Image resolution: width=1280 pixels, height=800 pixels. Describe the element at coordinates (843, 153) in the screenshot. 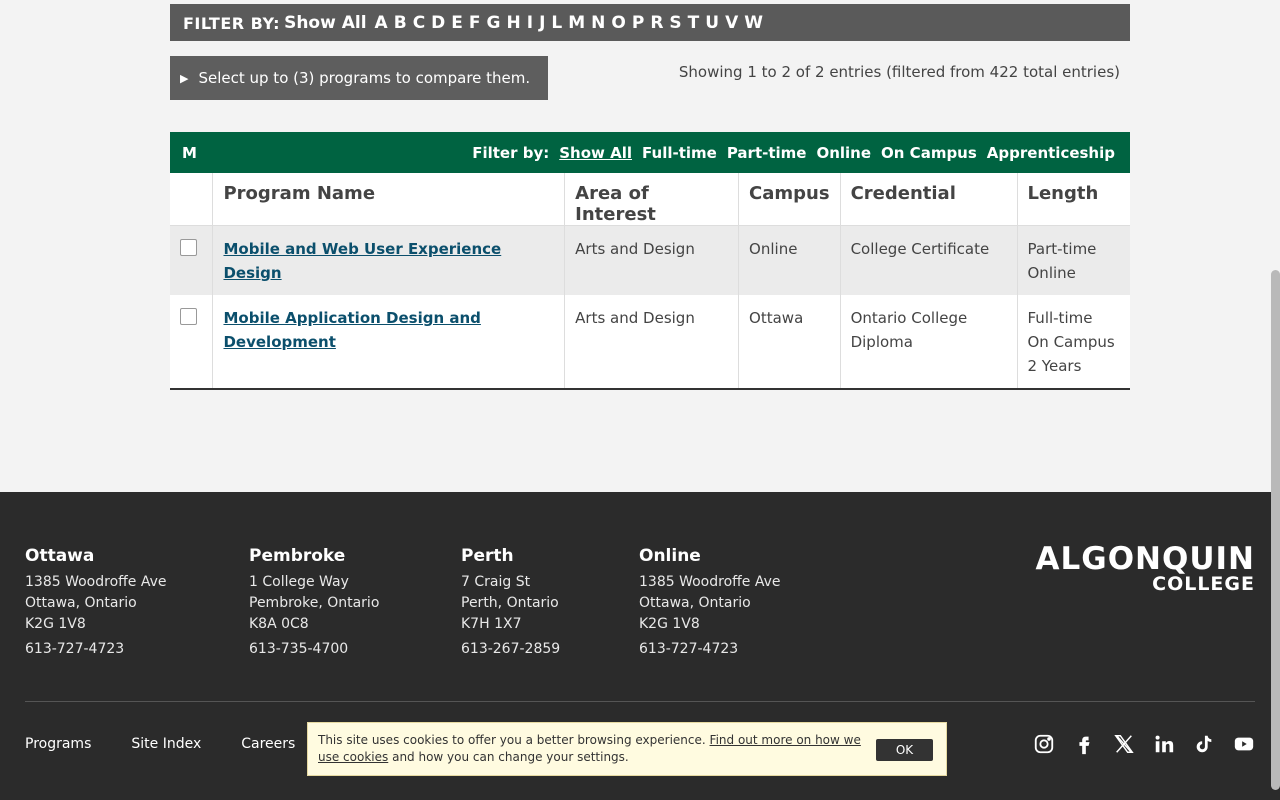

I see `type-filter-online: Online` at that location.